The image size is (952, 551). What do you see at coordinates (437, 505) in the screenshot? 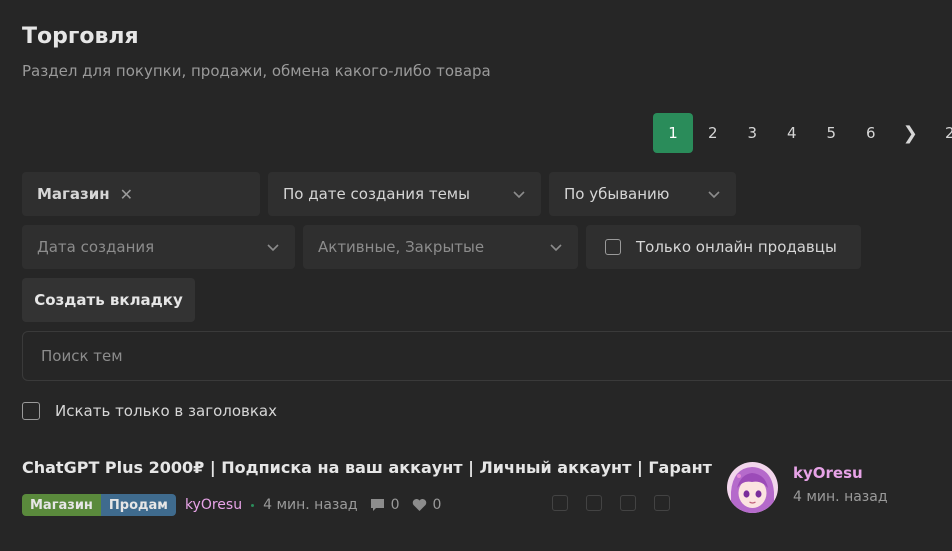
I see `likes-value: 0` at bounding box center [437, 505].